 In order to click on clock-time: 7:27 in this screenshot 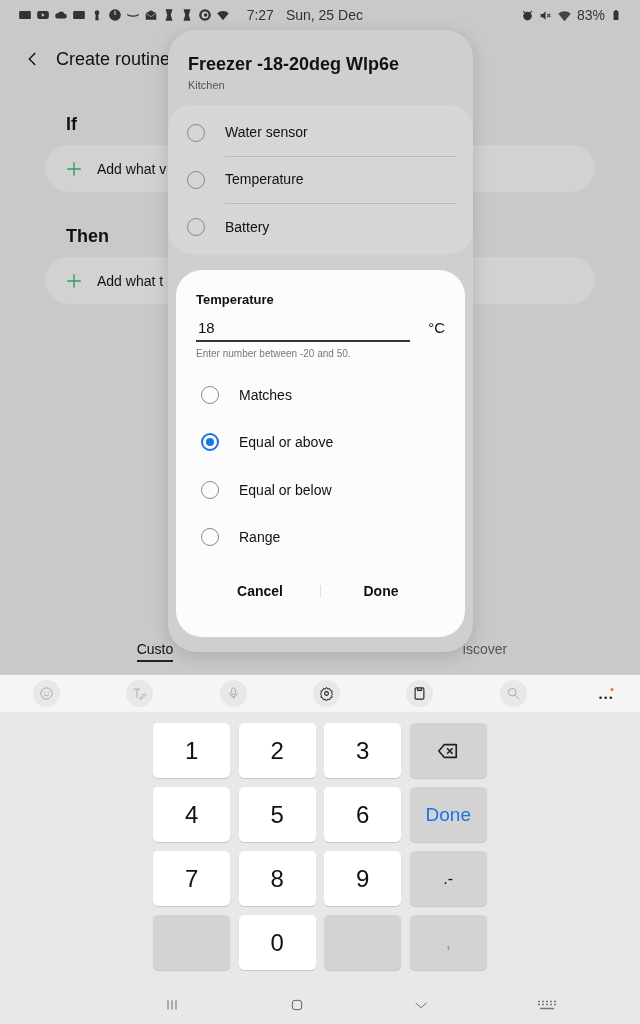, I will do `click(260, 15)`.